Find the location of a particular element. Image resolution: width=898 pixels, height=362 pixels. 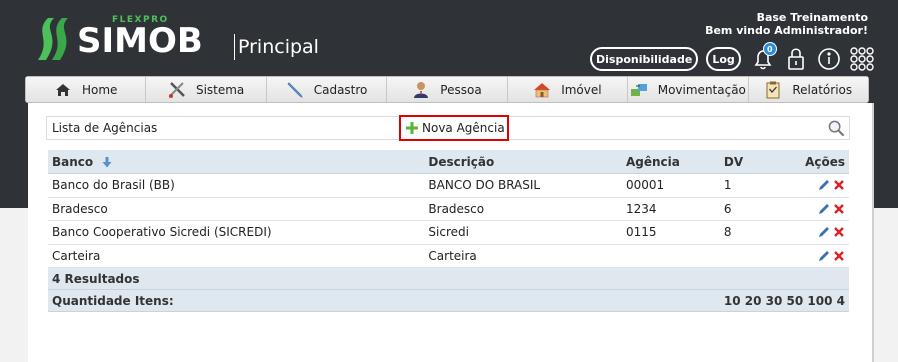

nav-label-sistema: Sistema is located at coordinates (220, 89).